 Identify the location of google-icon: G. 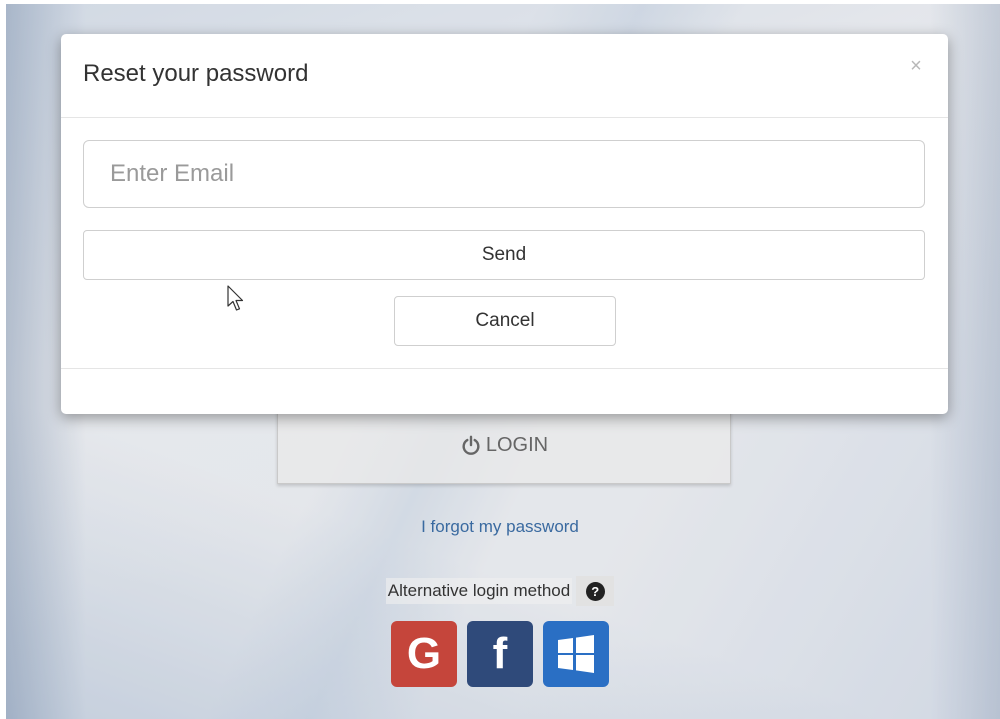
(424, 653).